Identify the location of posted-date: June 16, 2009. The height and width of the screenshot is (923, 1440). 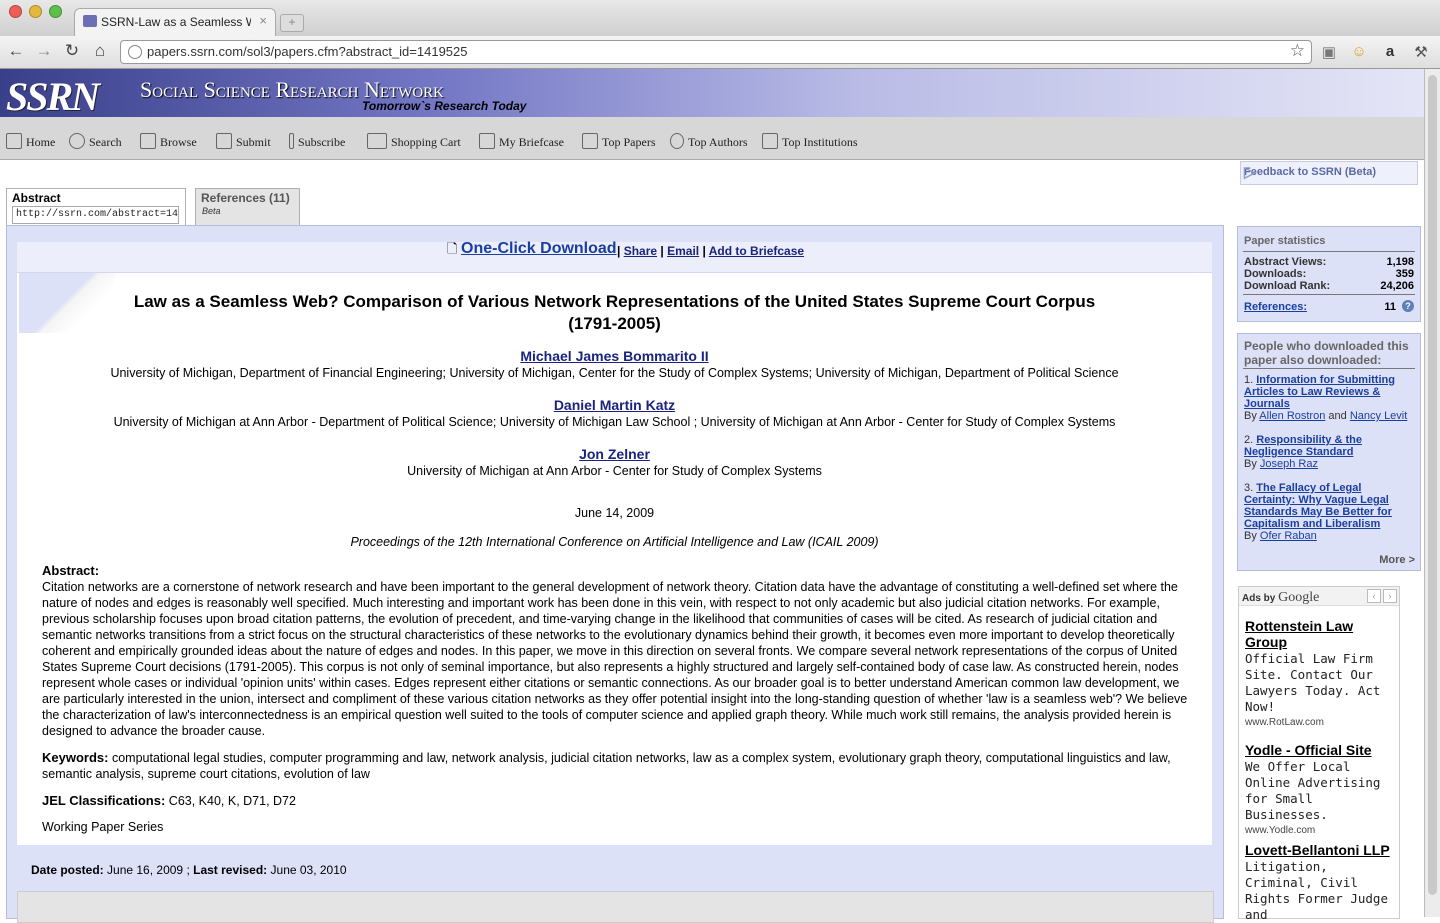
(145, 870).